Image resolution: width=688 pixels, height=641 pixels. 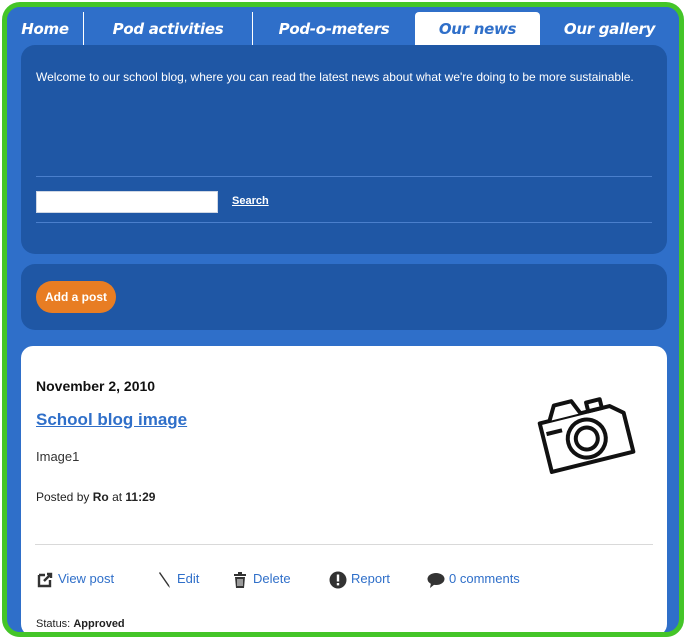 What do you see at coordinates (127, 202) in the screenshot?
I see `search-input` at bounding box center [127, 202].